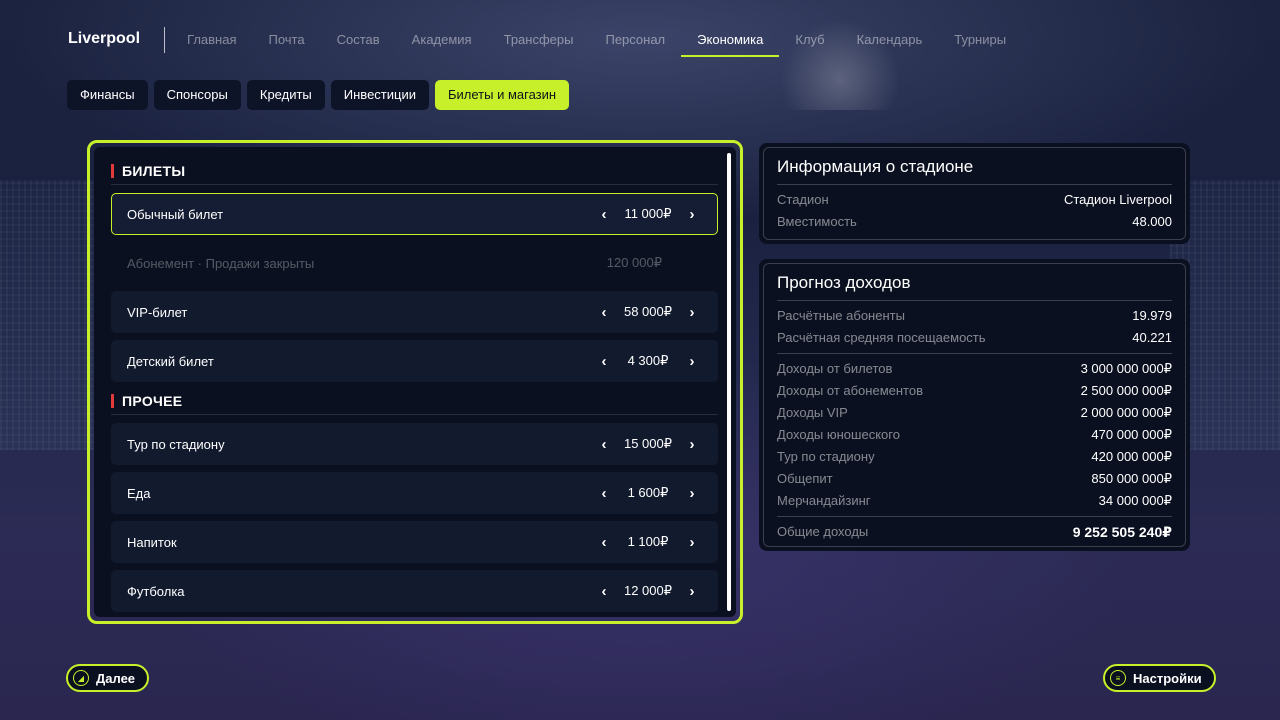  What do you see at coordinates (974, 200) in the screenshot?
I see `stadium-name-row: Стадион Стадион Liverpool` at bounding box center [974, 200].